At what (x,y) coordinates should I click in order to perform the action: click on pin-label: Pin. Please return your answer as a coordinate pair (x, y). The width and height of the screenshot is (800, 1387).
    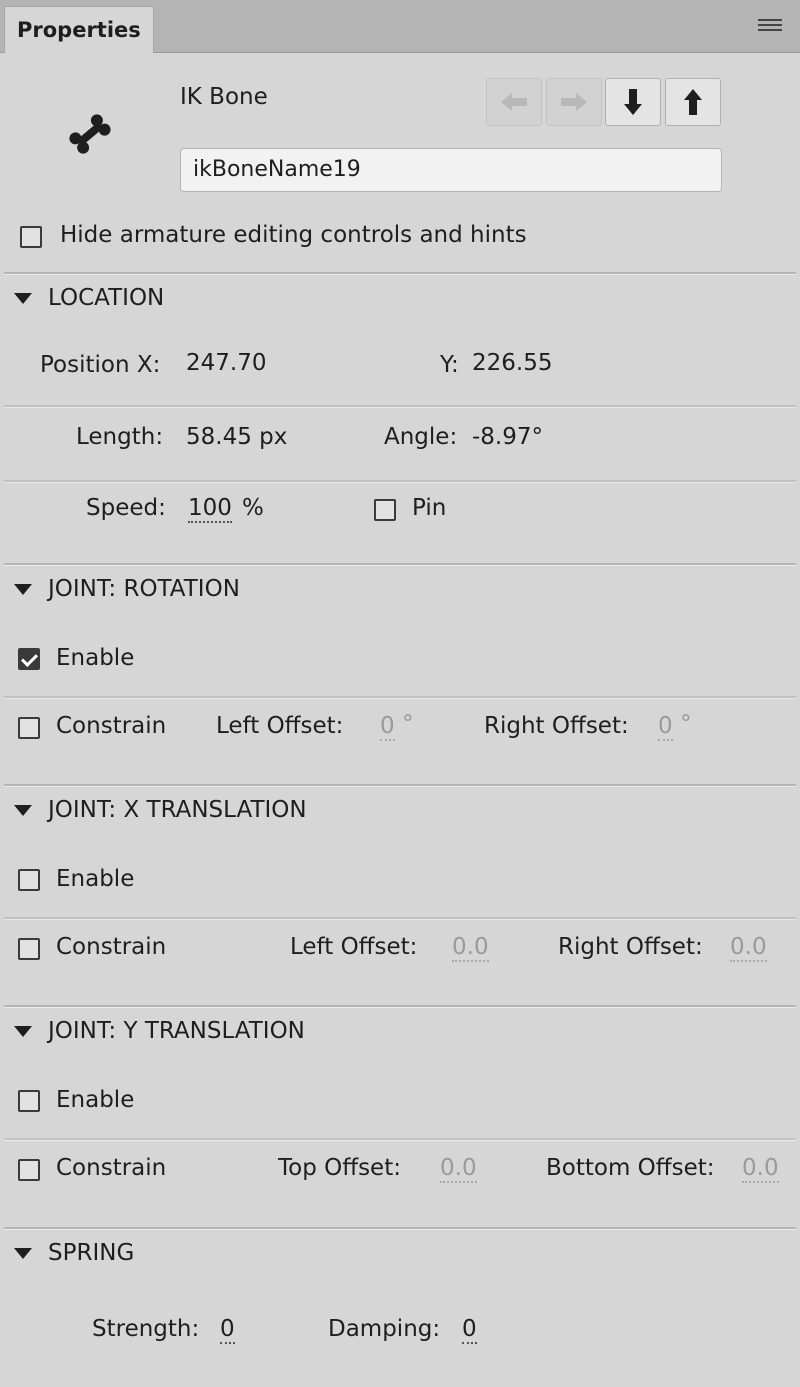
    Looking at the image, I should click on (429, 508).